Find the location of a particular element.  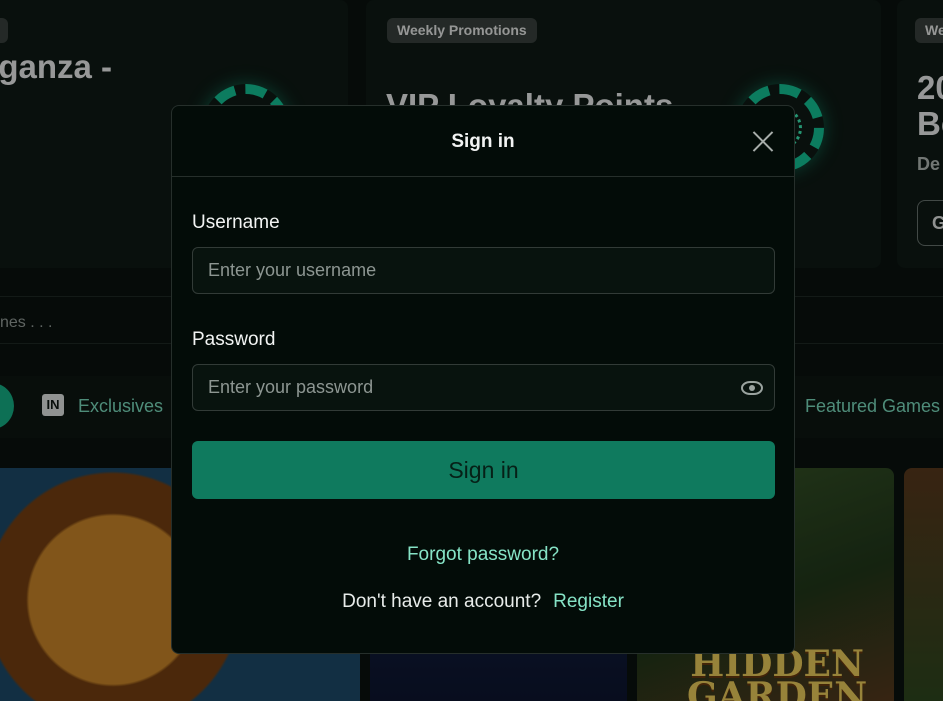

password-input is located at coordinates (483, 387).